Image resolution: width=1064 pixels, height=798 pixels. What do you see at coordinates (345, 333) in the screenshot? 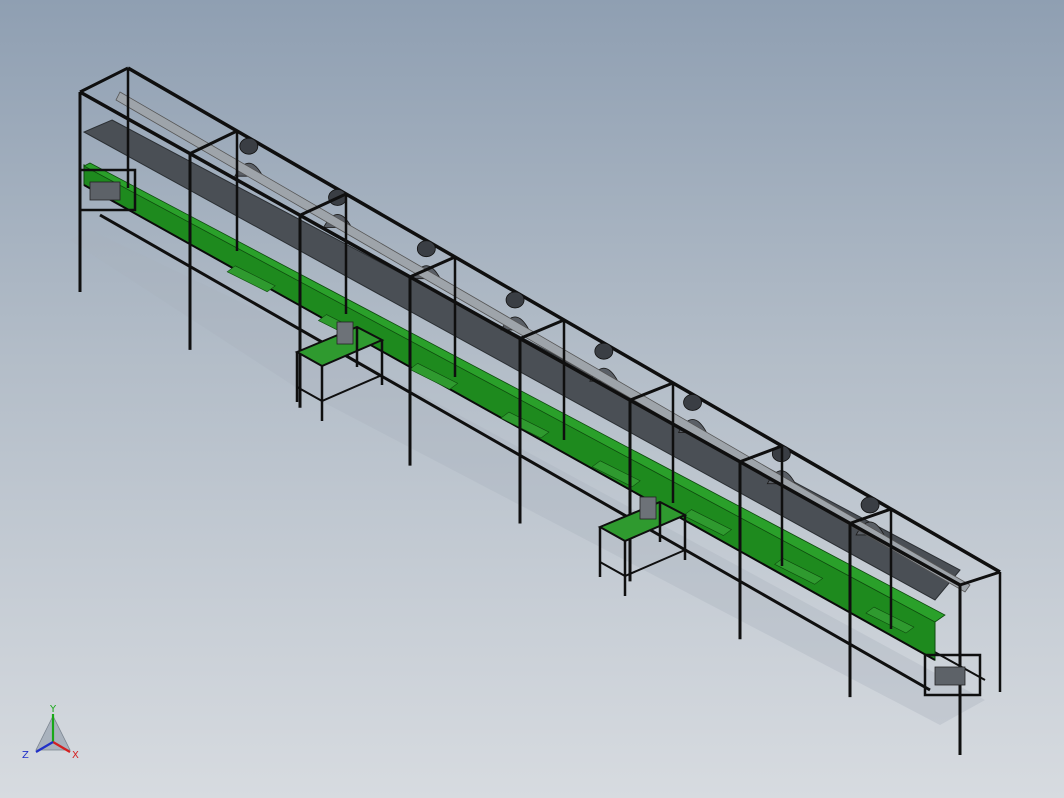
I see `side-table-1-machine` at bounding box center [345, 333].